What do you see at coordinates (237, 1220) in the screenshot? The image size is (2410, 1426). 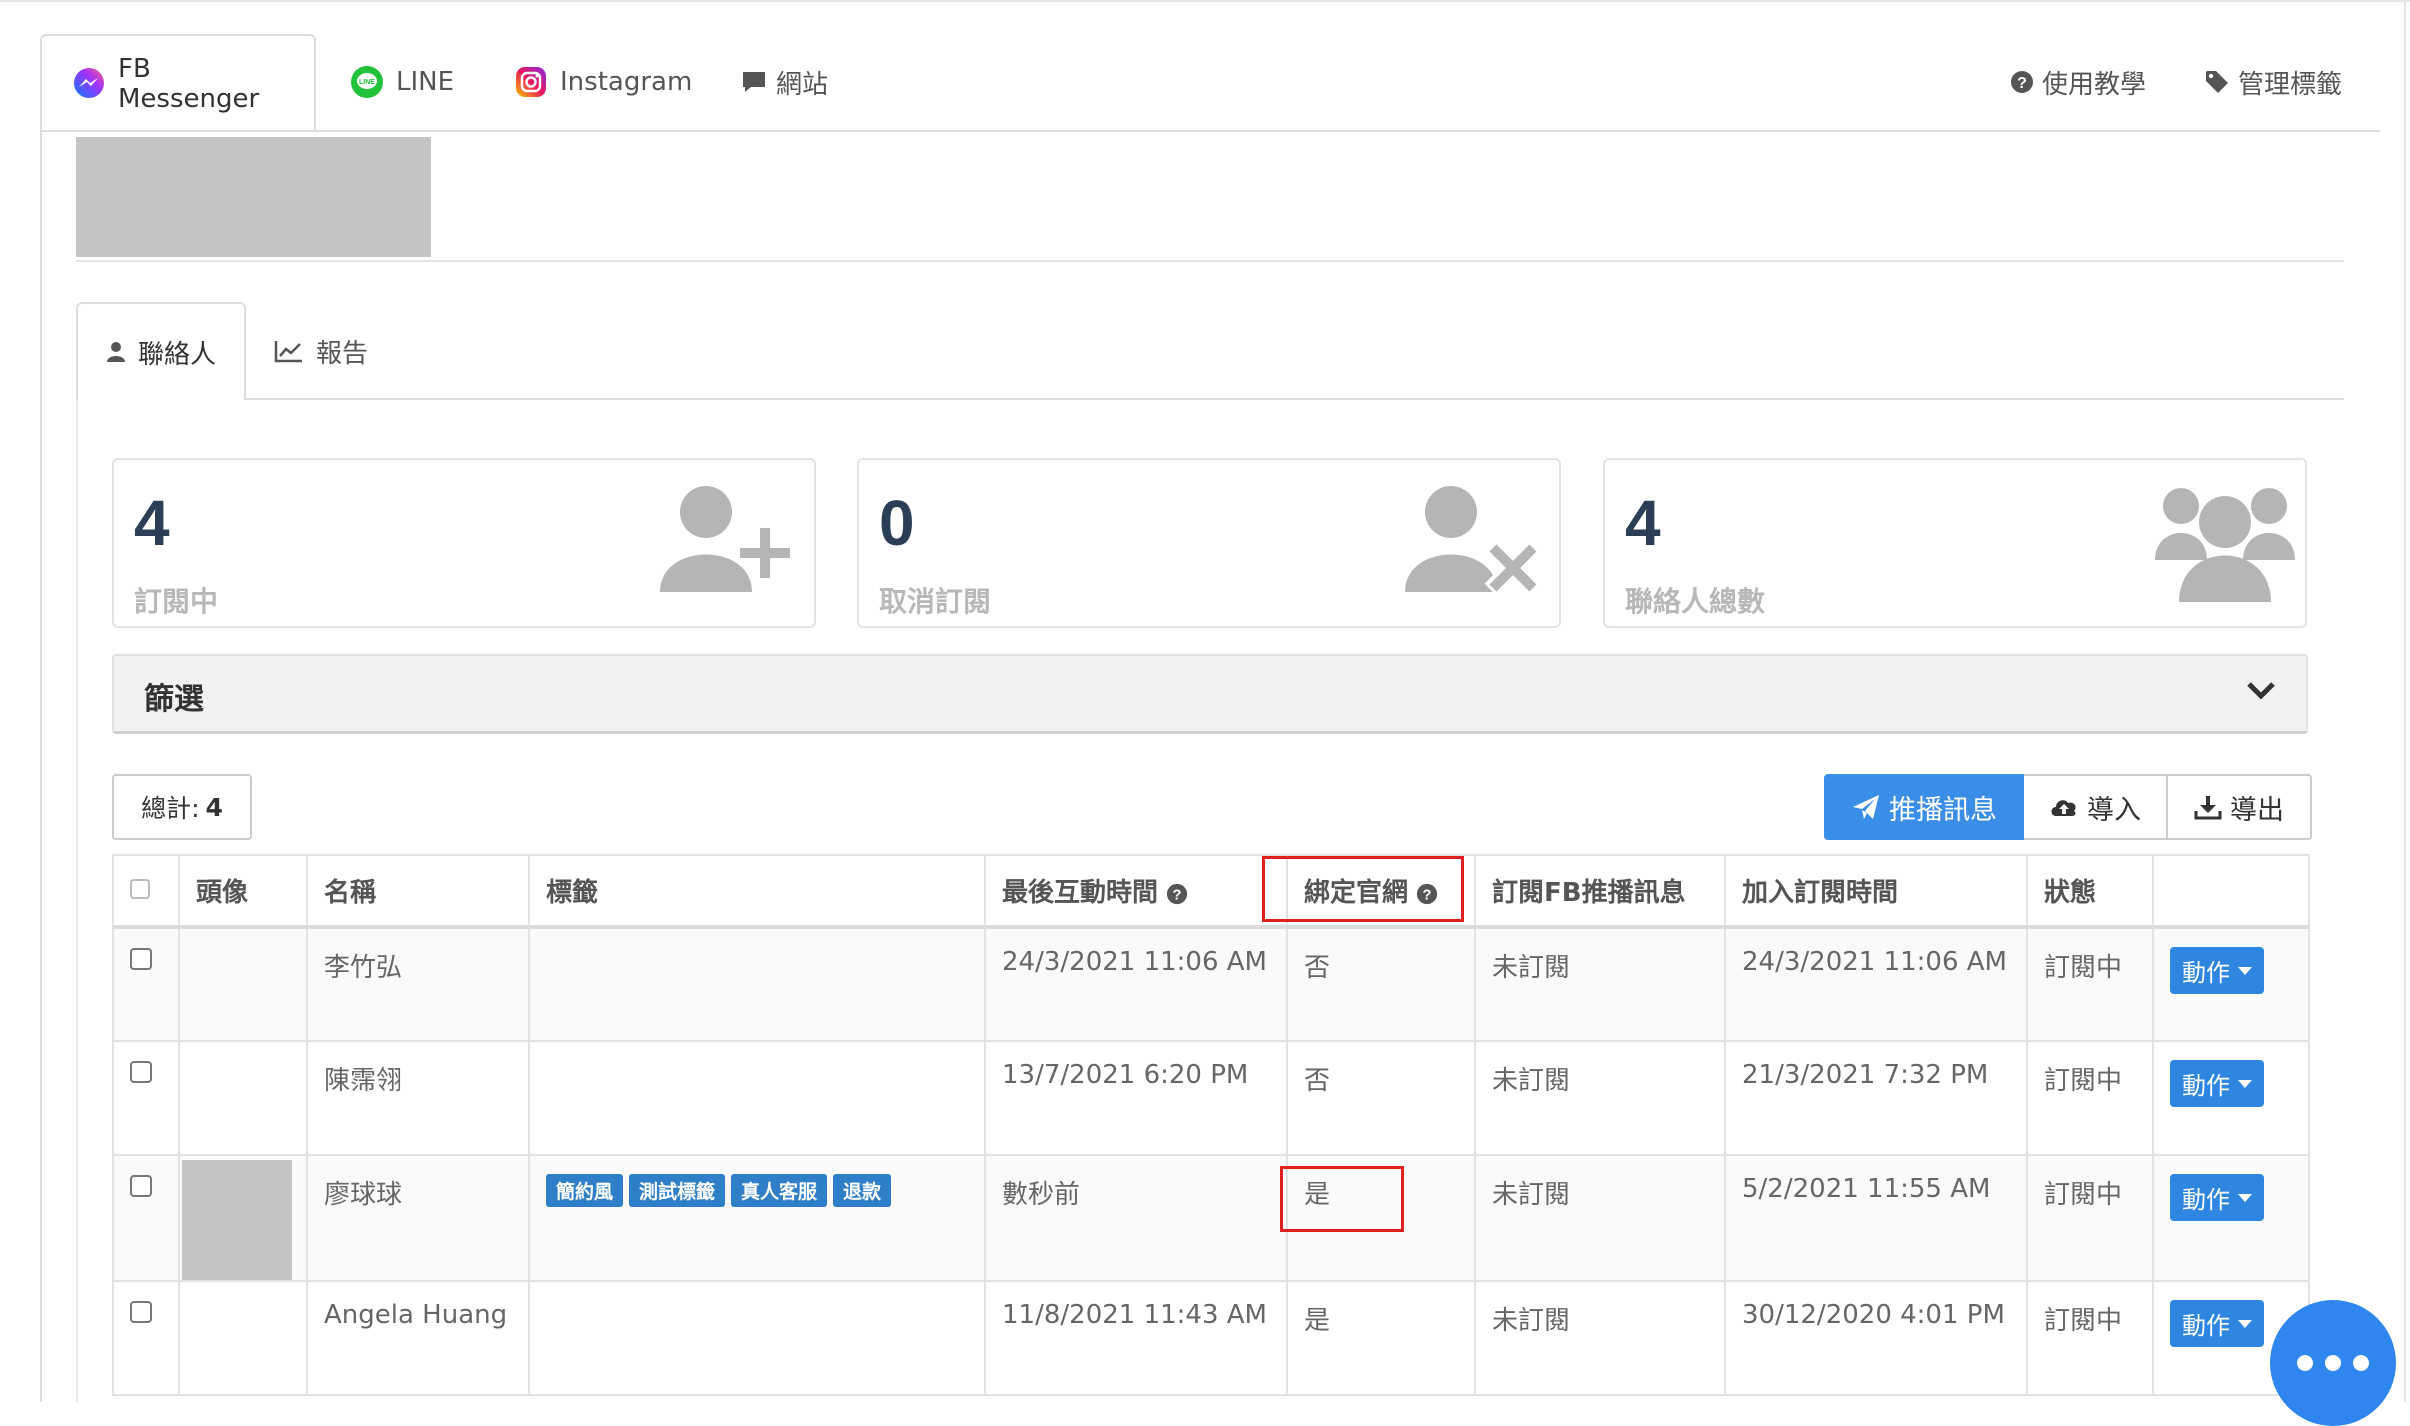 I see `avatar` at bounding box center [237, 1220].